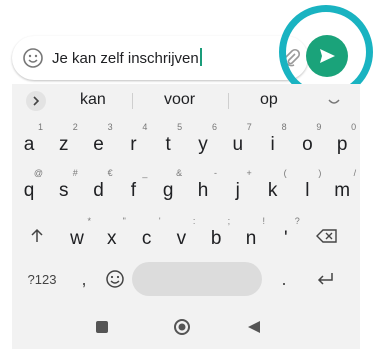 The image size is (375, 349). I want to click on key-hint: ;, so click(229, 221).